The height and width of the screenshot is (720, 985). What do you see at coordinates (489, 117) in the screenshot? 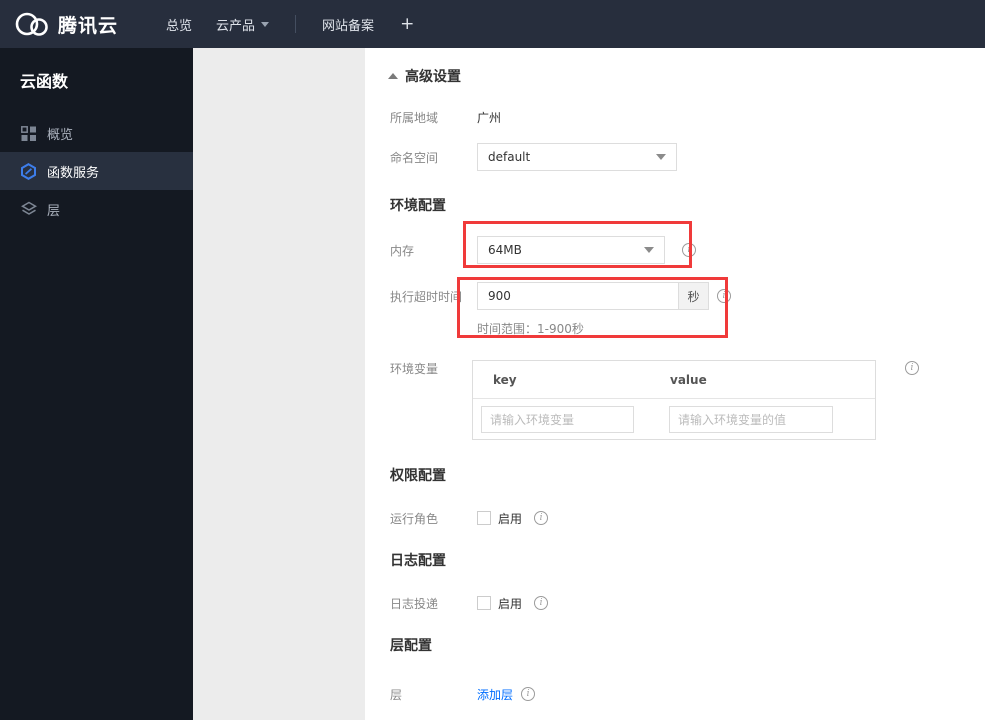
I see `region-value: 广州` at bounding box center [489, 117].